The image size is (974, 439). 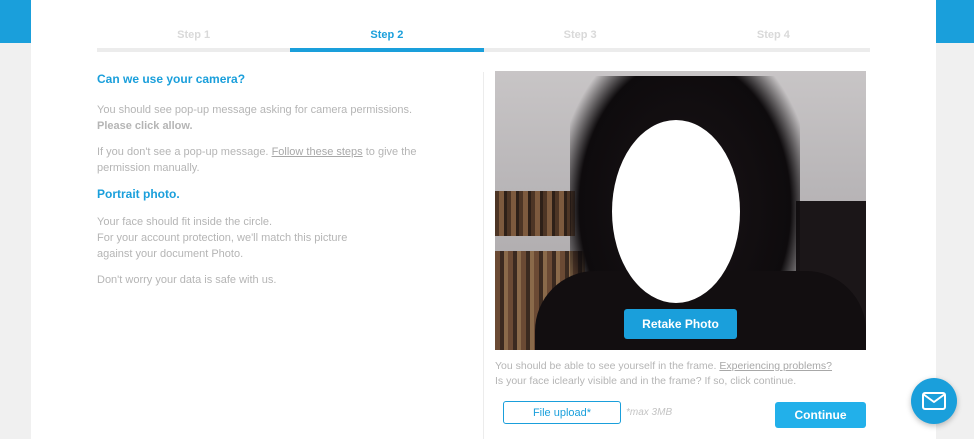 I want to click on text-line: Please click allow., so click(x=145, y=126).